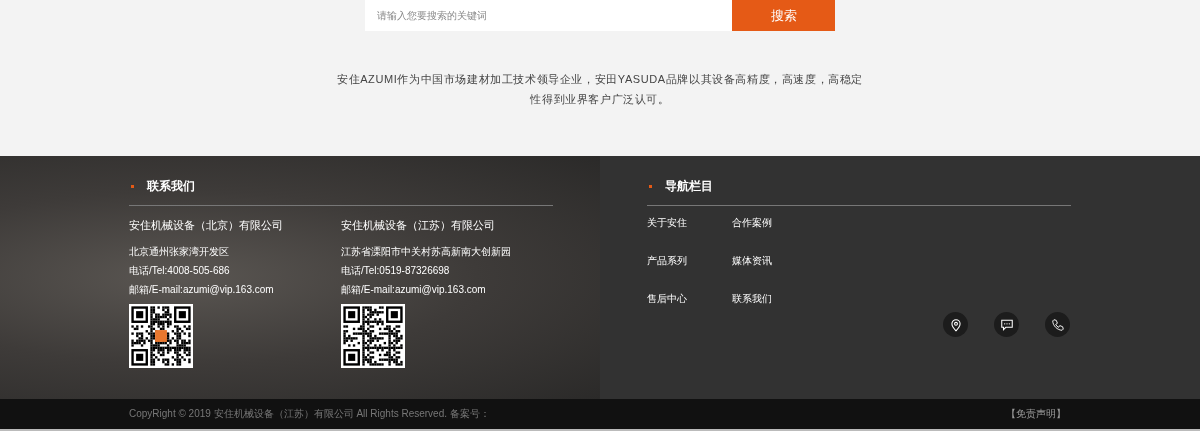 Image resolution: width=1200 pixels, height=431 pixels. What do you see at coordinates (396, 271) in the screenshot?
I see `phone-text: 电话/Tel:0519-87326698` at bounding box center [396, 271].